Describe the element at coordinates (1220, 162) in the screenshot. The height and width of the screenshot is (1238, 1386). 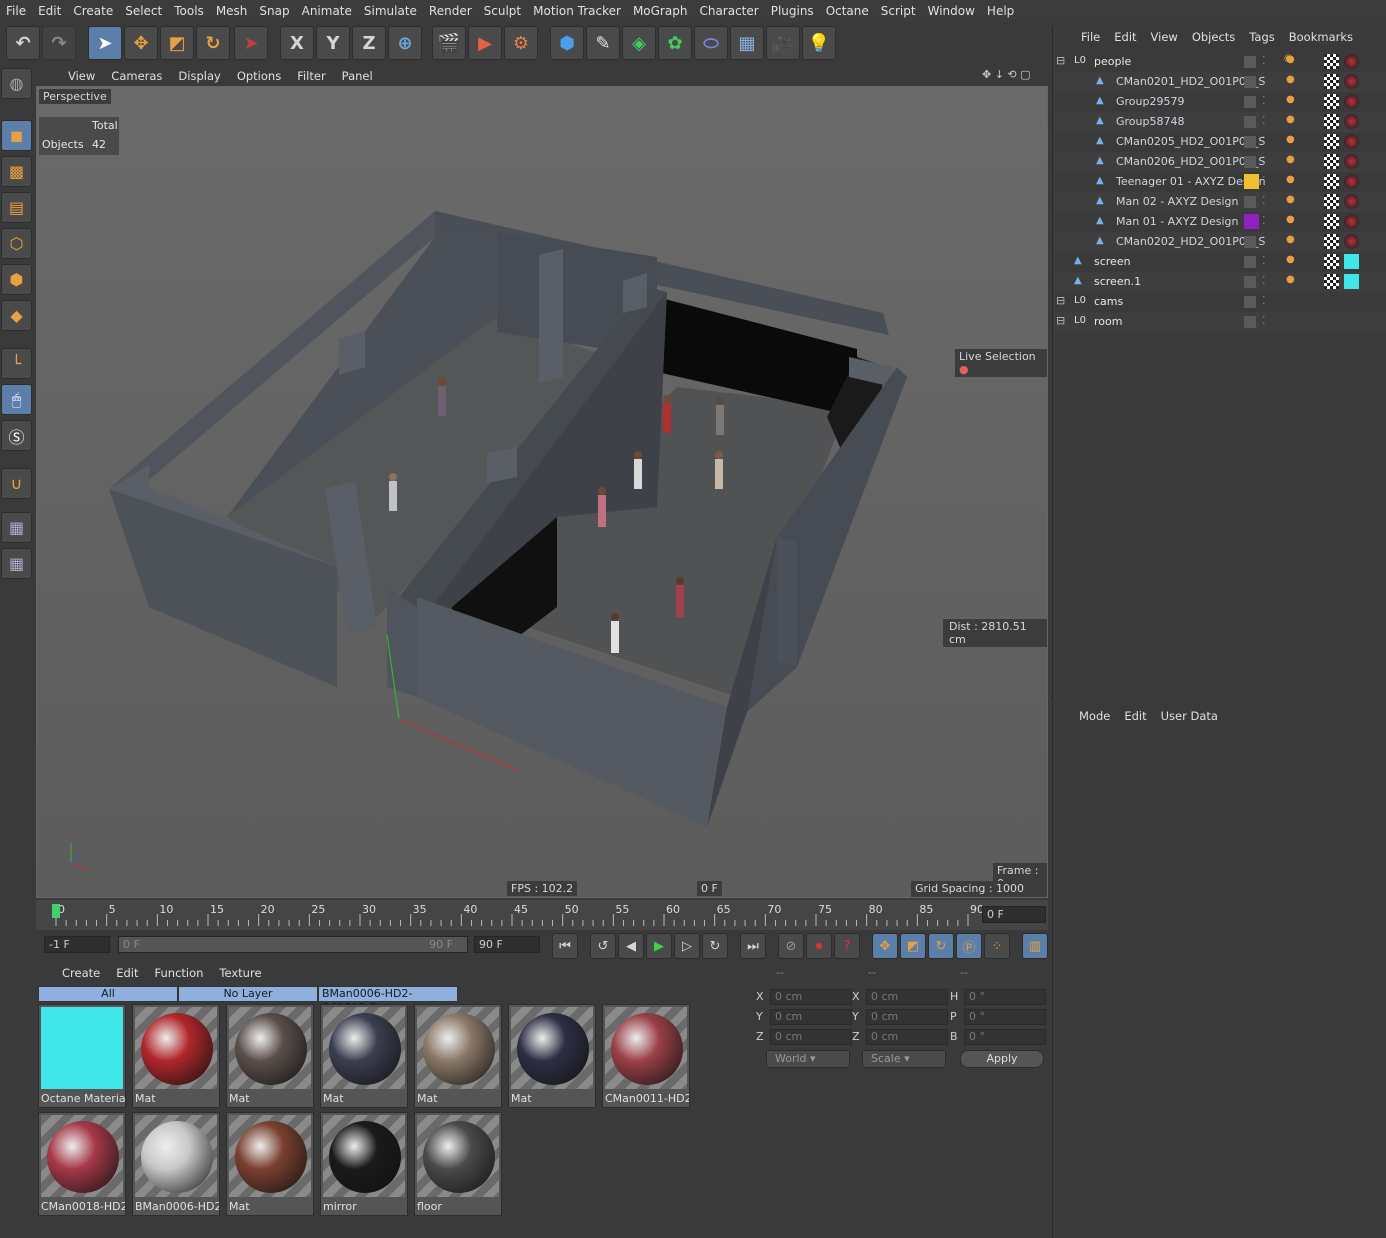
I see `object-row: ▲ CMan0206_HD2_O01P01_S ⁚ ●` at that location.